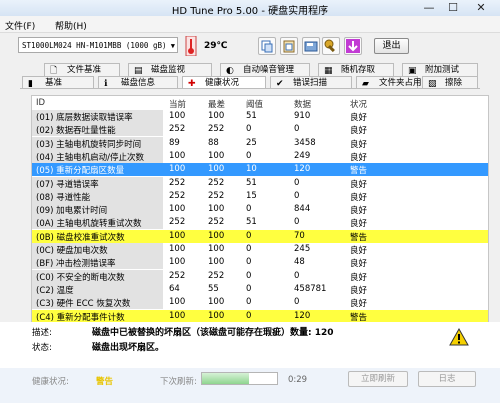 The image size is (500, 403). I want to click on table-row: (0A) 主轴电机旋转重试次数 252 252 51 0 良好, so click(260, 223).